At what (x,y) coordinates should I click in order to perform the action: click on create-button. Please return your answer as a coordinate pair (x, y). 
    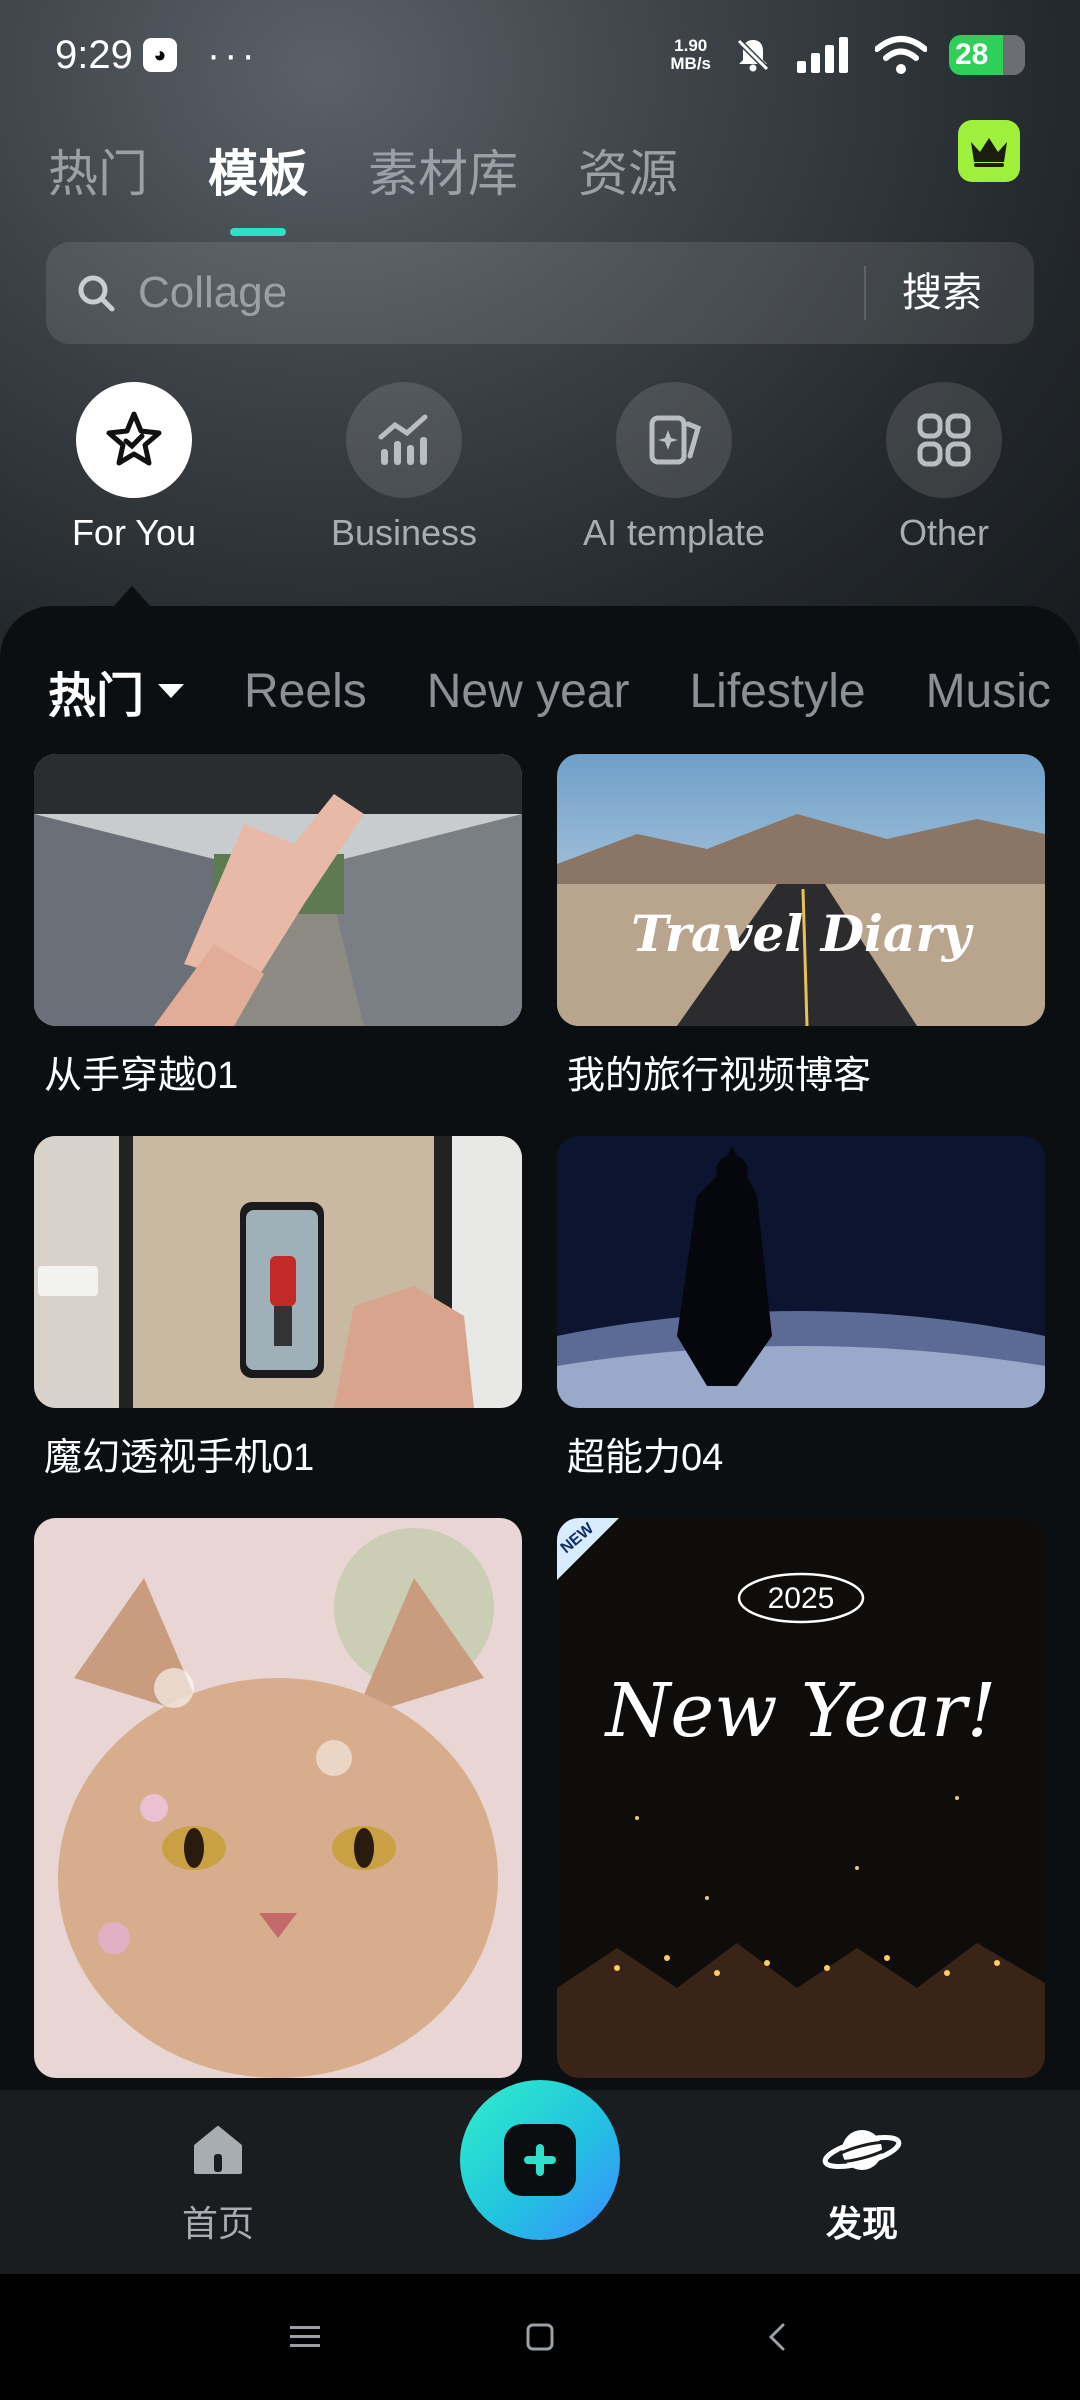
    Looking at the image, I should click on (540, 2160).